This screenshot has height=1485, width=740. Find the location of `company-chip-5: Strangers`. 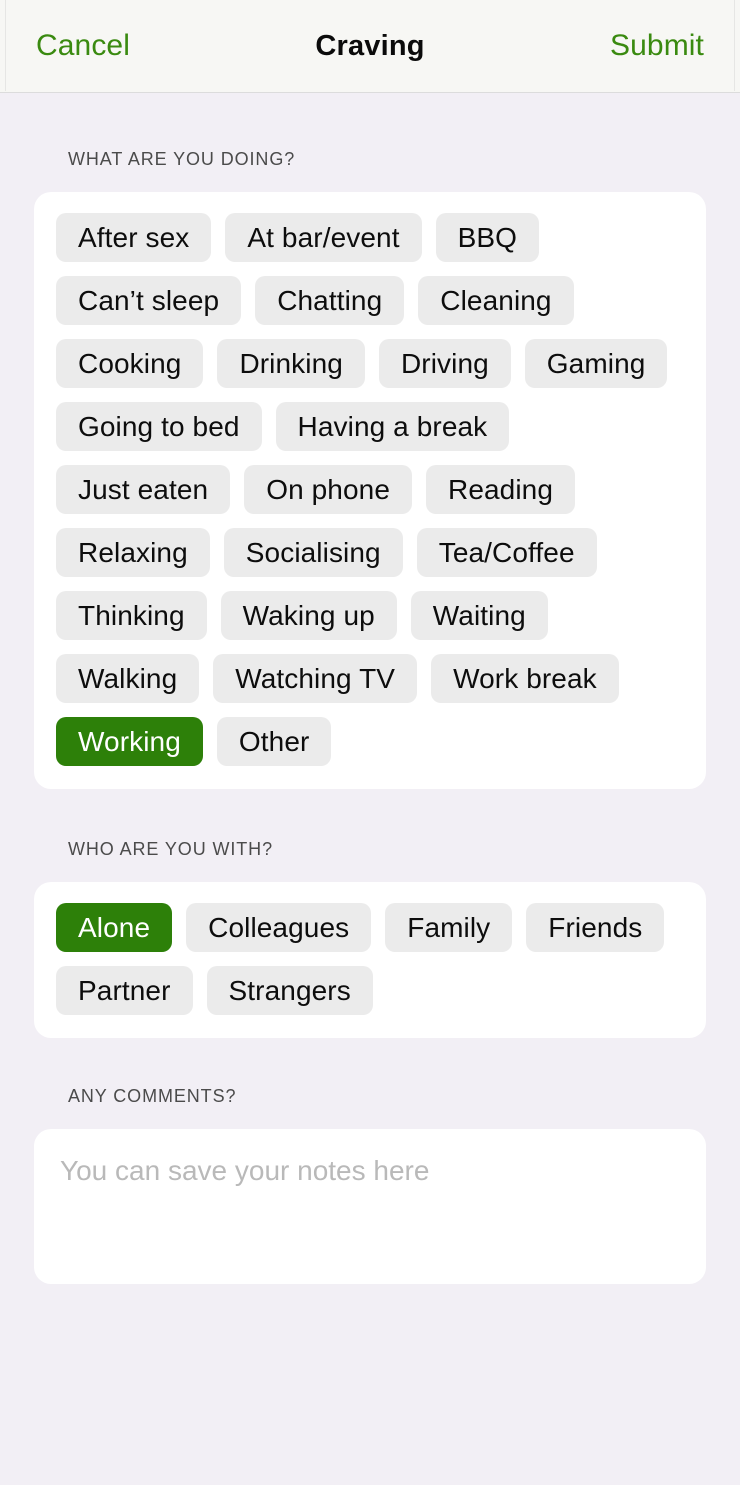

company-chip-5: Strangers is located at coordinates (289, 990).